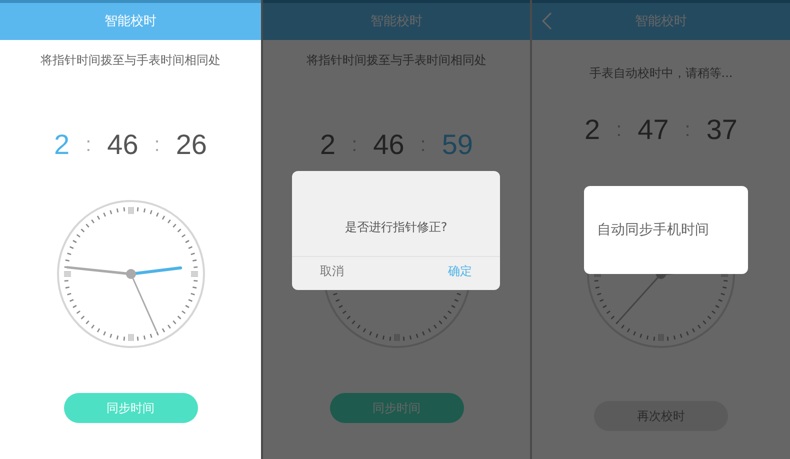 Image resolution: width=790 pixels, height=459 pixels. What do you see at coordinates (547, 21) in the screenshot?
I see `back-icon` at bounding box center [547, 21].